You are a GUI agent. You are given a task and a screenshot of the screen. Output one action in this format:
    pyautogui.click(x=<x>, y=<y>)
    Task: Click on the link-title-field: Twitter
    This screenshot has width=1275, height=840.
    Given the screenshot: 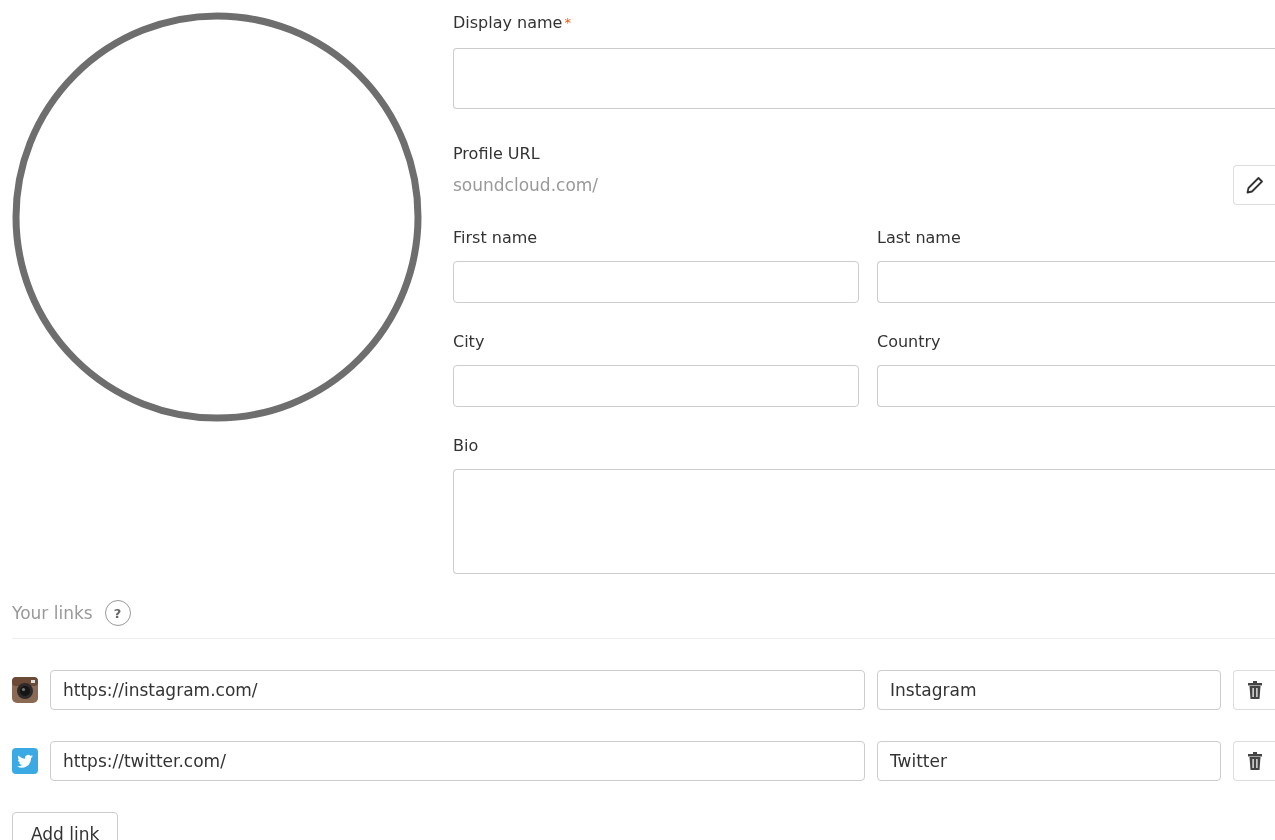 What is the action you would take?
    pyautogui.click(x=1049, y=761)
    